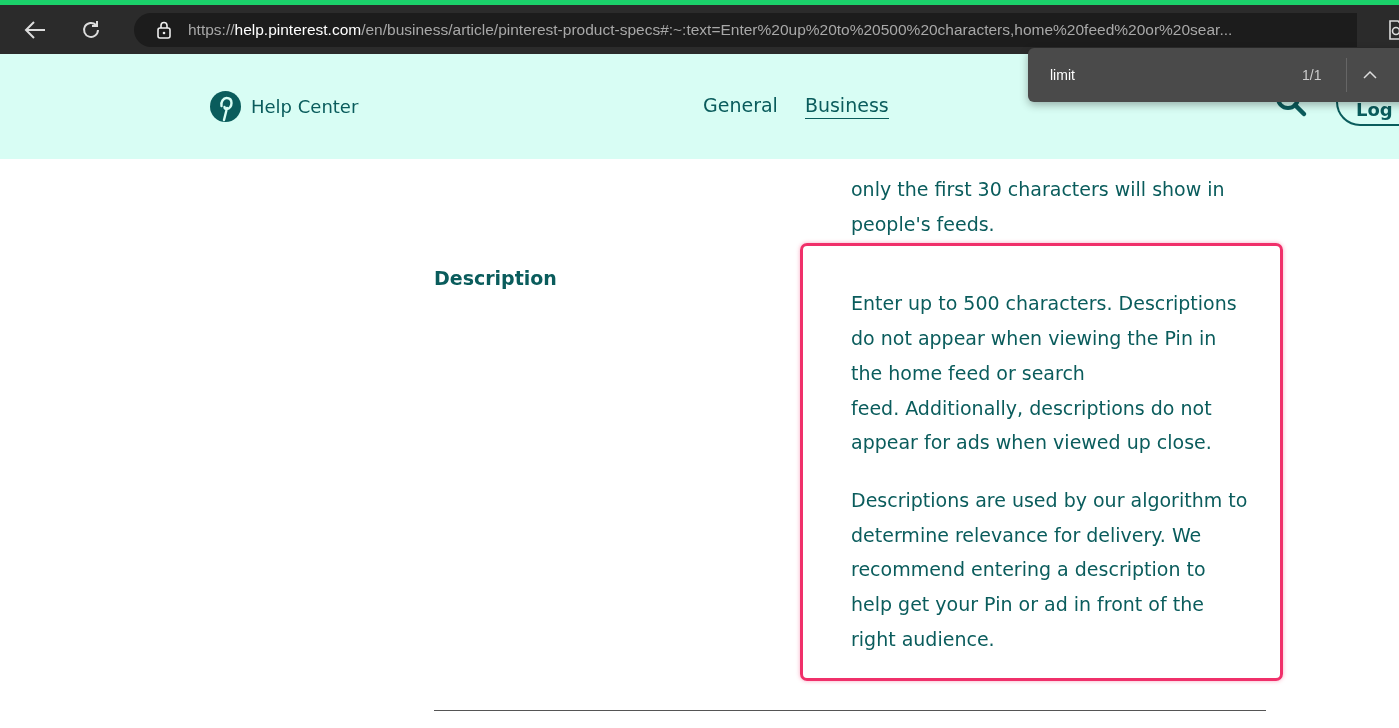 The height and width of the screenshot is (728, 1399). Describe the element at coordinates (1370, 75) in the screenshot. I see `chevron-up-icon` at that location.